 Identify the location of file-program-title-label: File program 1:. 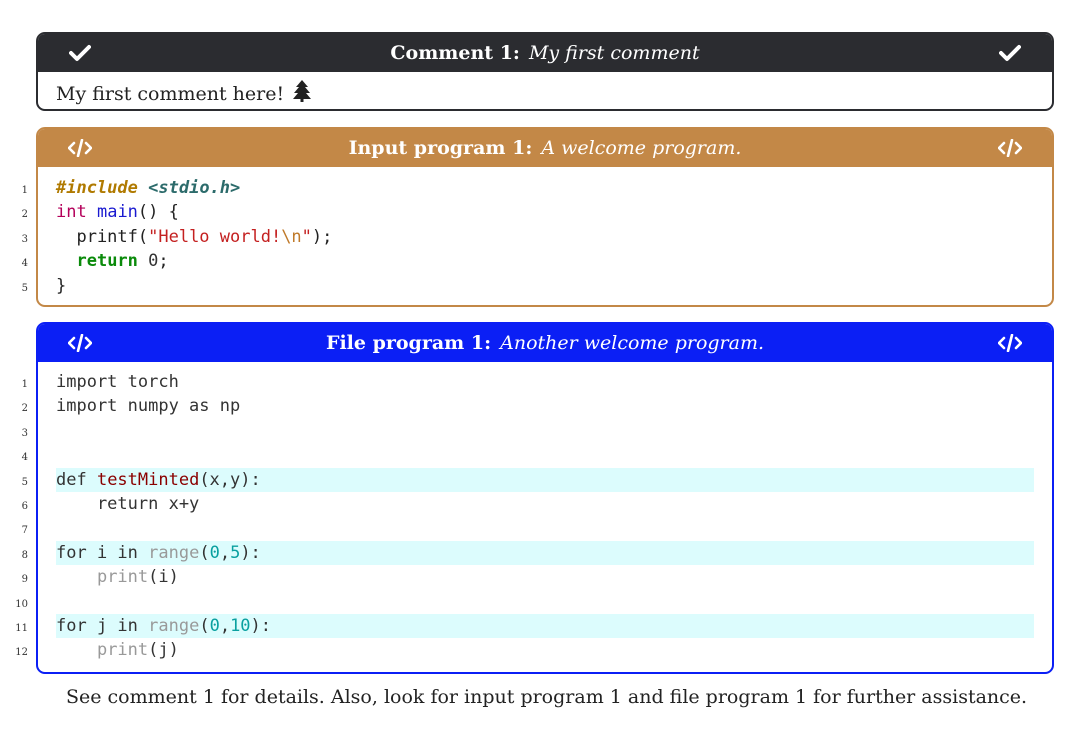
(408, 343).